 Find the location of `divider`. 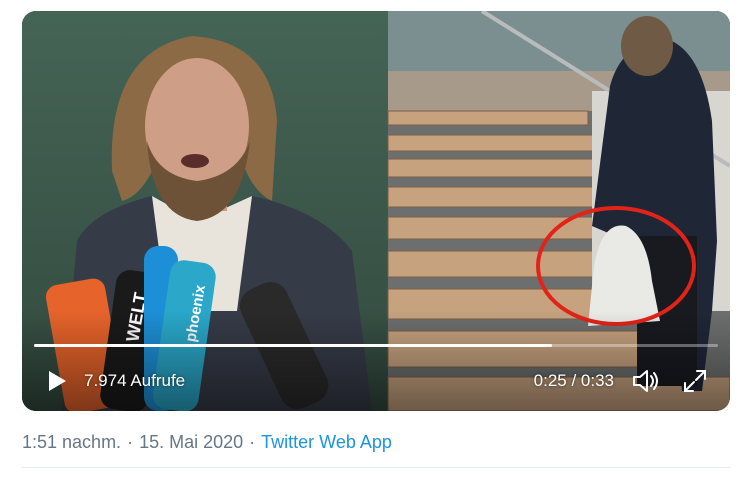

divider is located at coordinates (376, 467).